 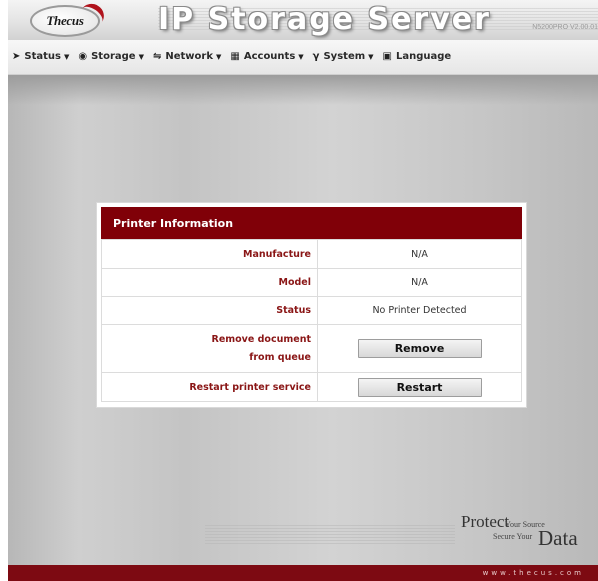 I want to click on table-row: Remove document from queue Remove, so click(x=311, y=348).